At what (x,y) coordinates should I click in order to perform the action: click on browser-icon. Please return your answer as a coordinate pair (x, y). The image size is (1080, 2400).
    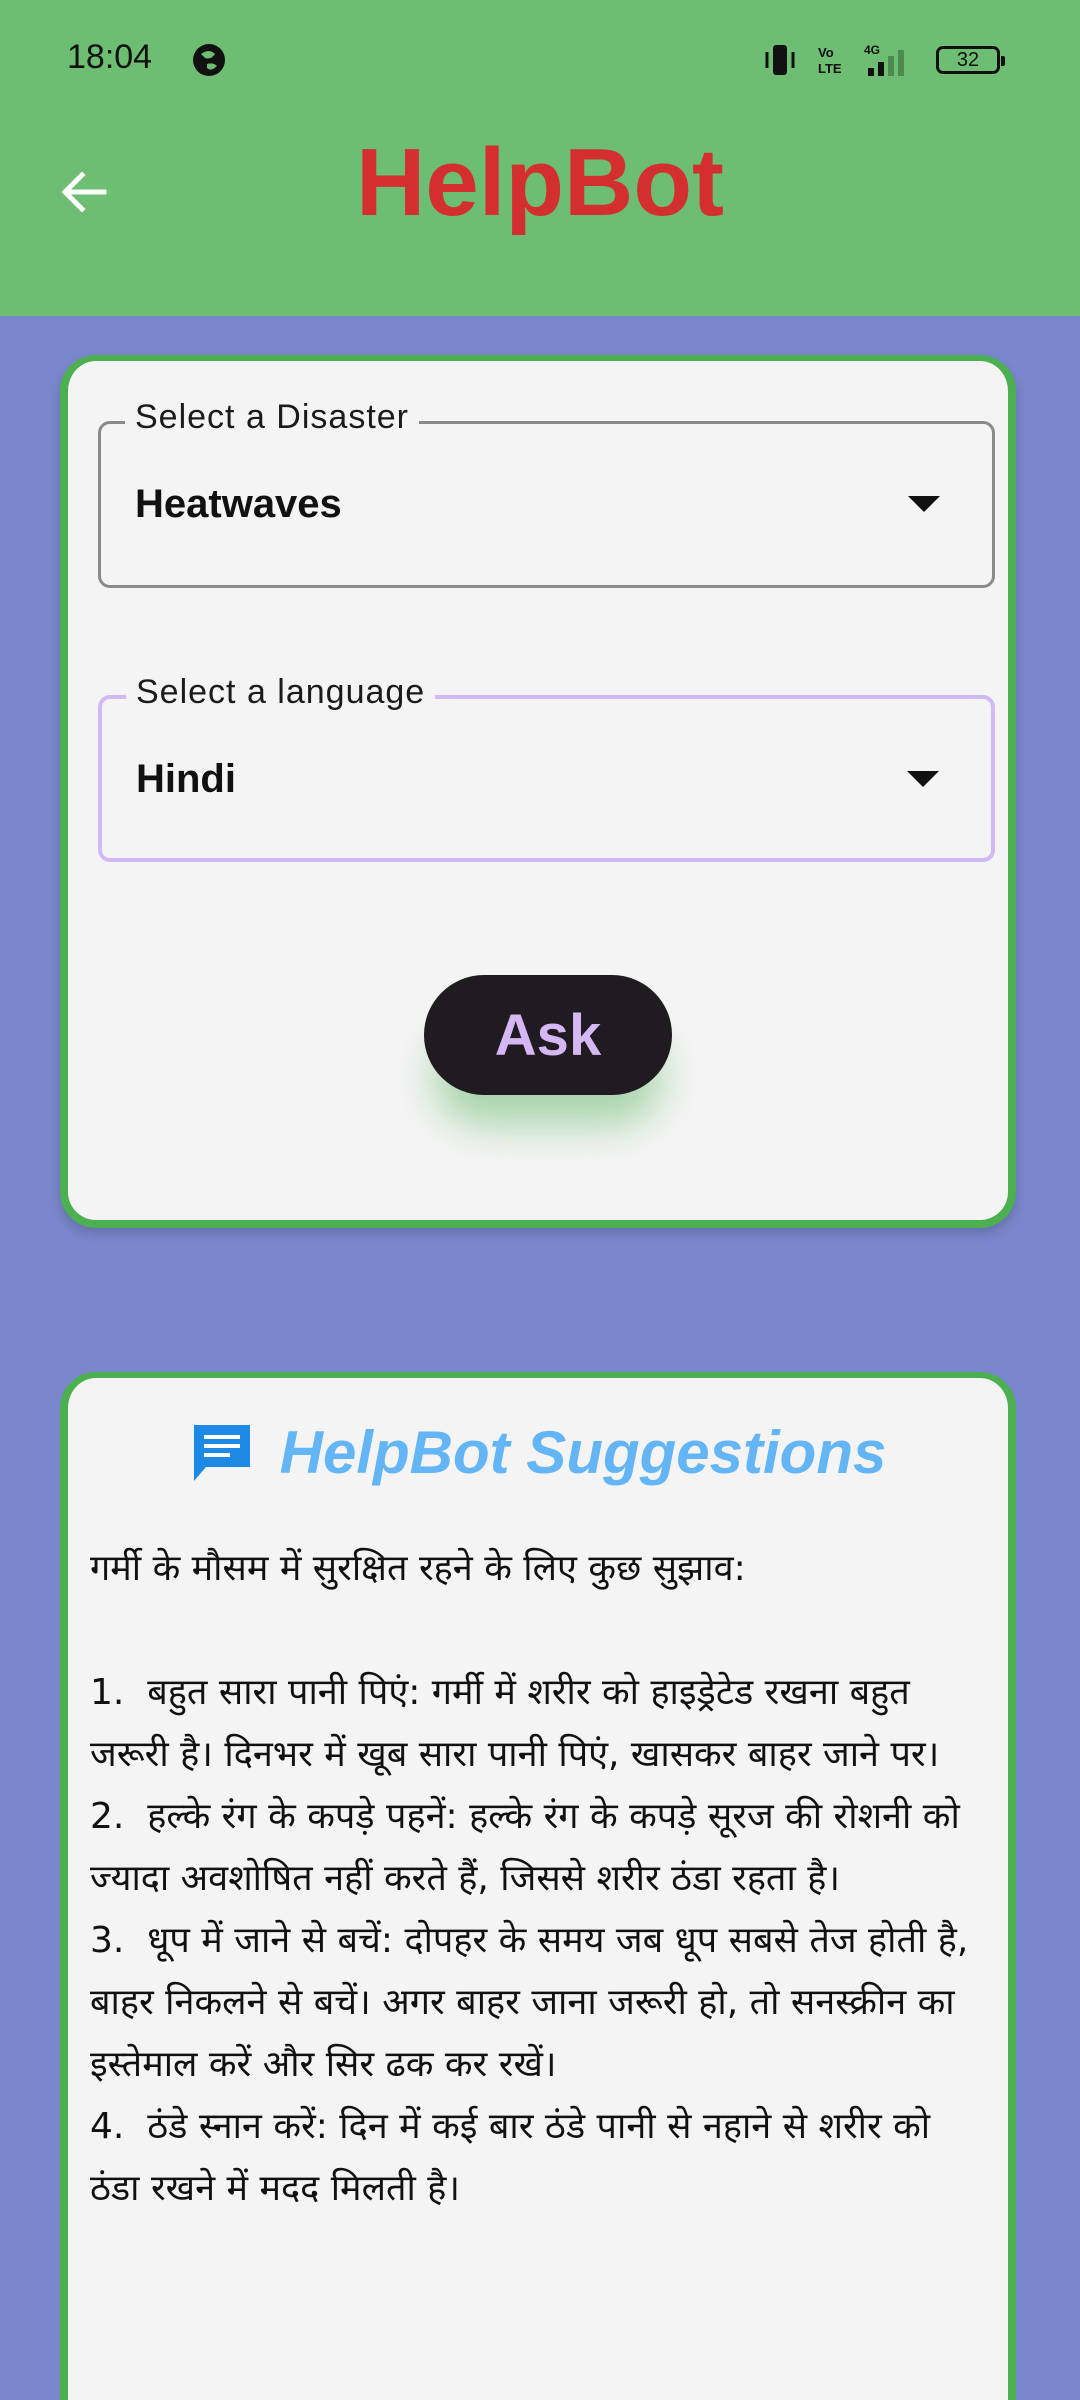
    Looking at the image, I should click on (209, 60).